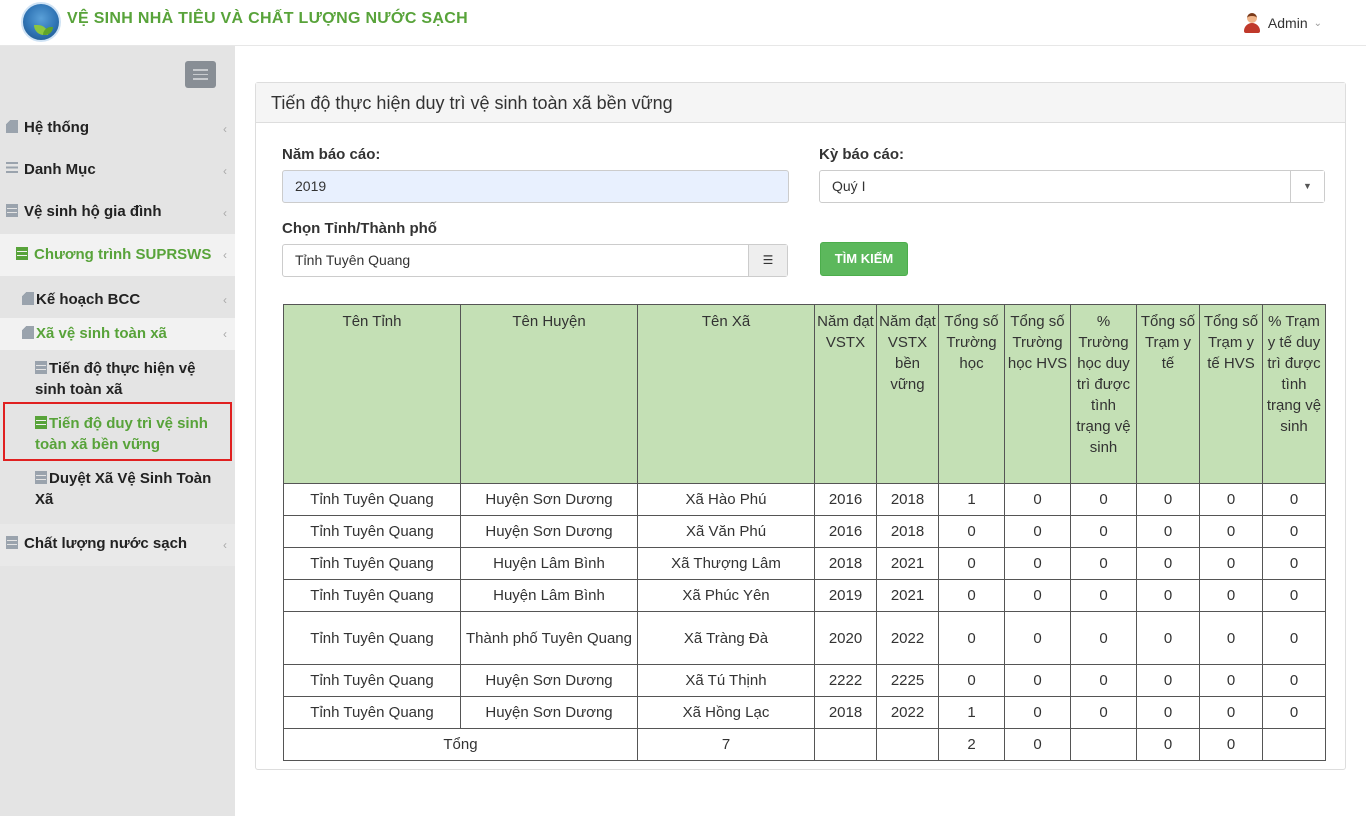 The height and width of the screenshot is (816, 1366). Describe the element at coordinates (1168, 744) in the screenshot. I see `total-tram: 0` at that location.